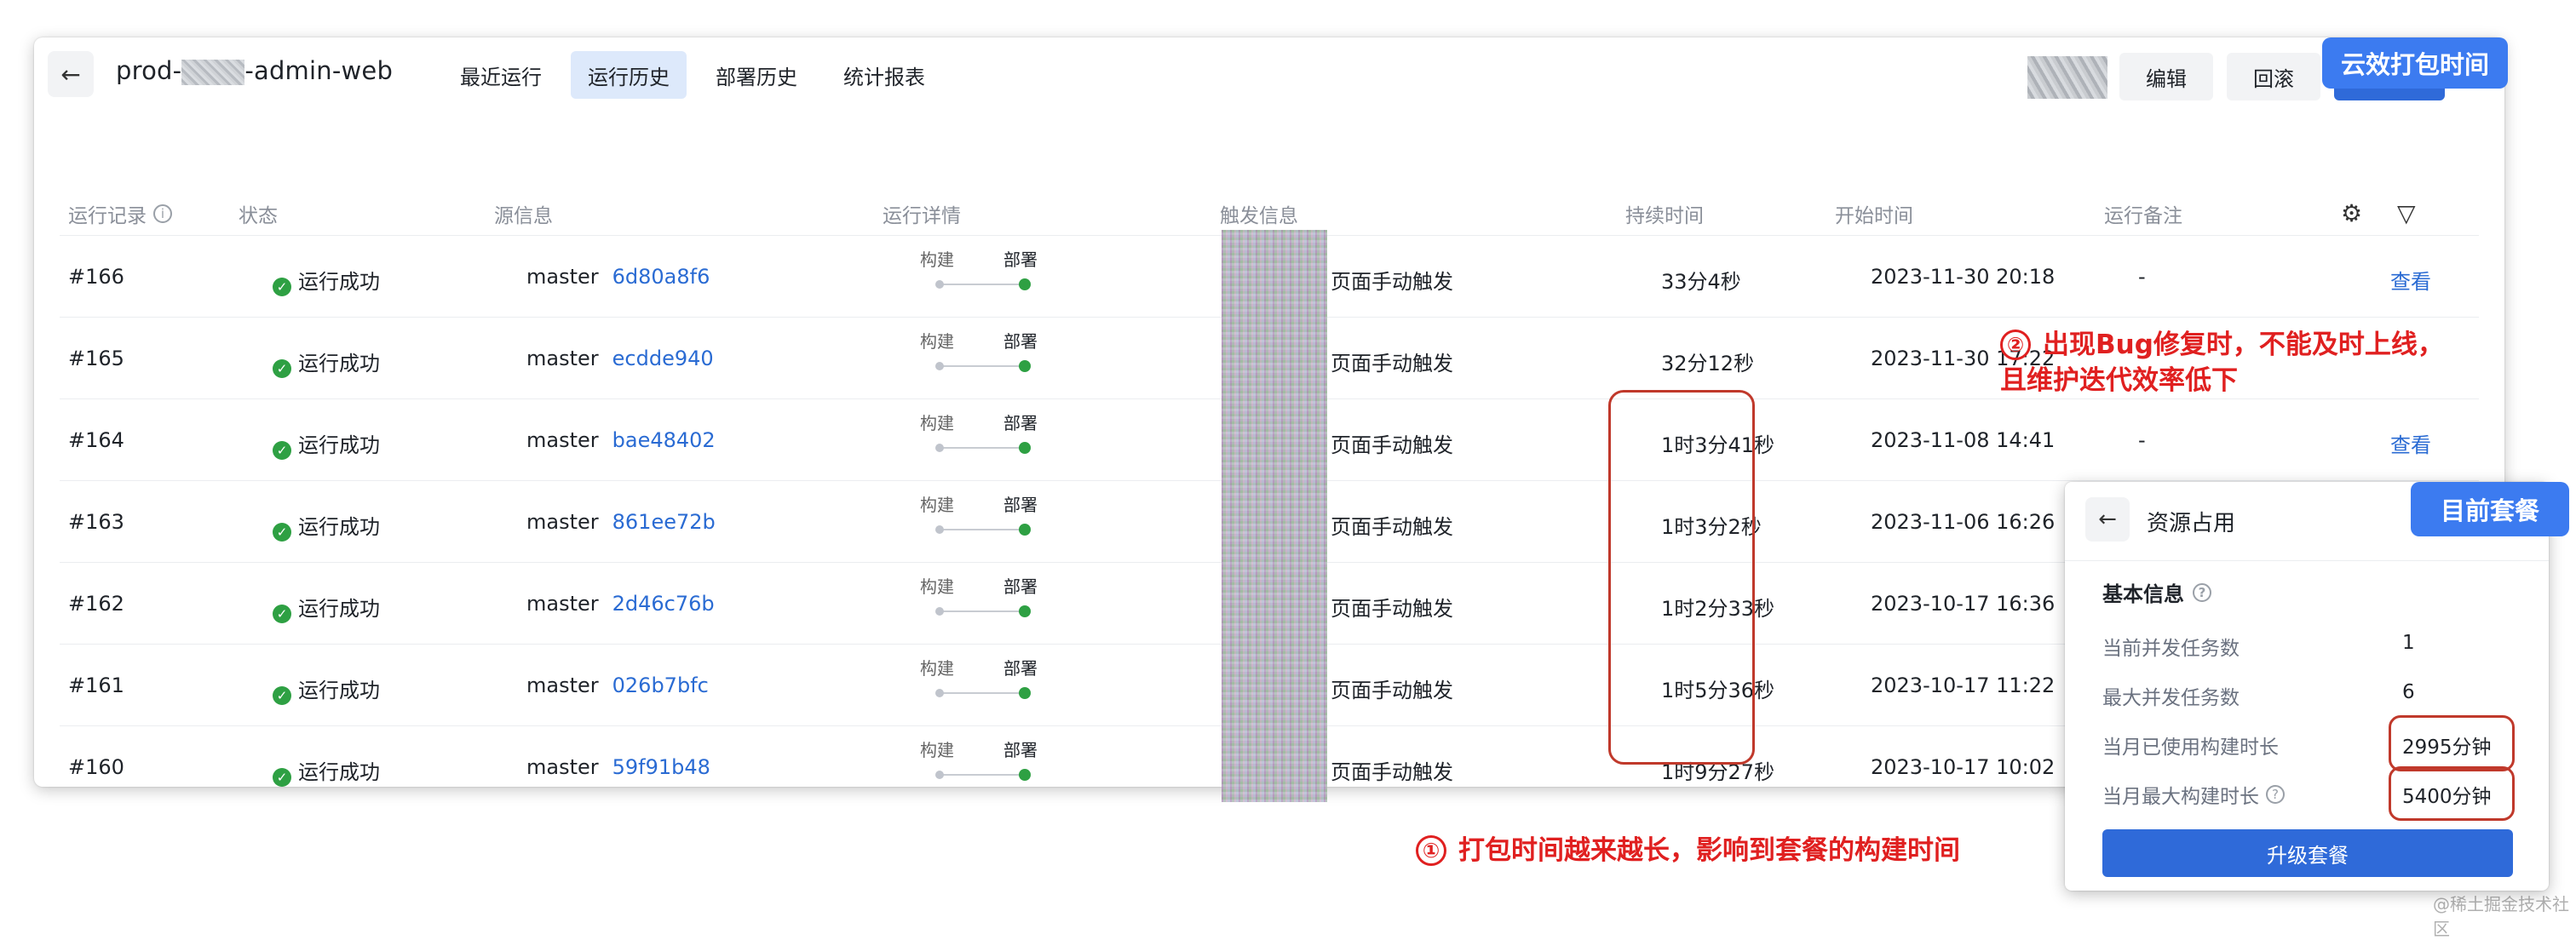  What do you see at coordinates (2142, 277) in the screenshot?
I see `remark-text: -` at bounding box center [2142, 277].